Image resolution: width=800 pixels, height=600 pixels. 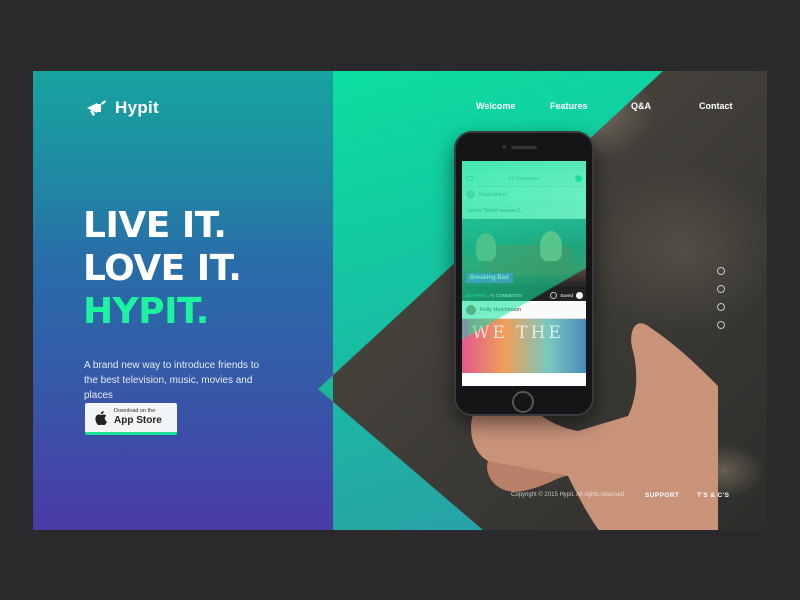 I want to click on list-item: Rosie Mabel, so click(x=524, y=195).